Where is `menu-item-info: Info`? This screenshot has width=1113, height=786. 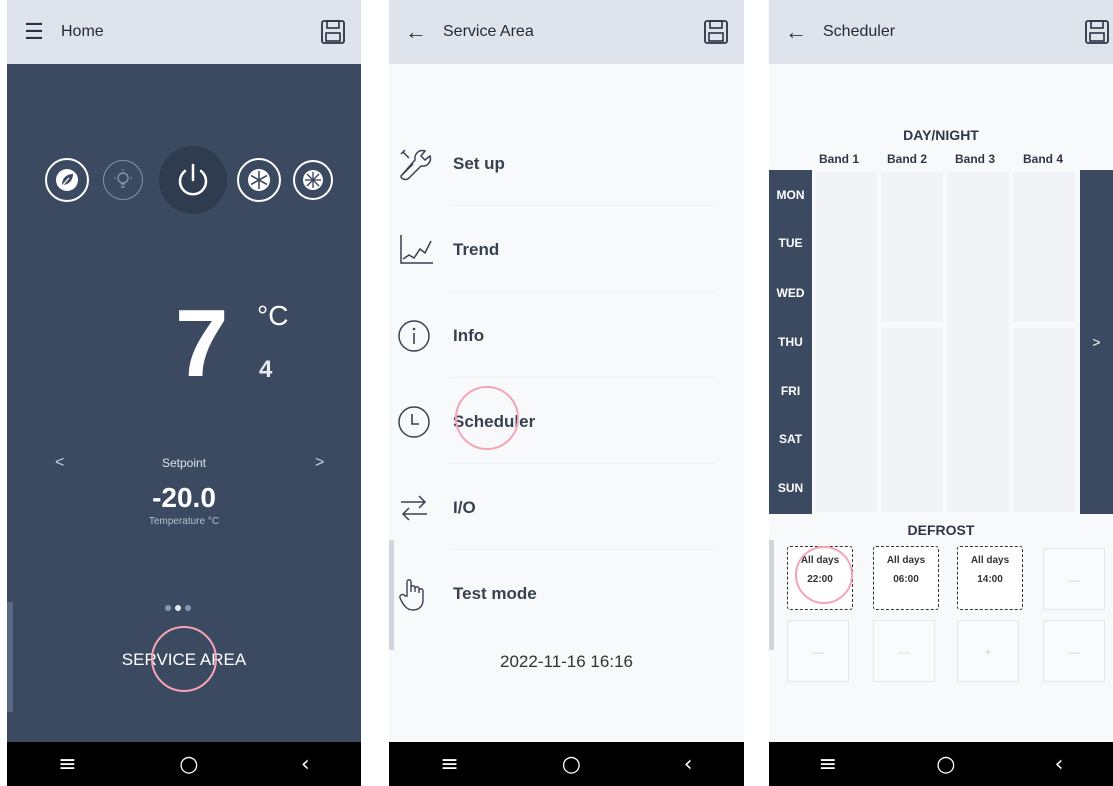
menu-item-info: Info is located at coordinates (566, 336).